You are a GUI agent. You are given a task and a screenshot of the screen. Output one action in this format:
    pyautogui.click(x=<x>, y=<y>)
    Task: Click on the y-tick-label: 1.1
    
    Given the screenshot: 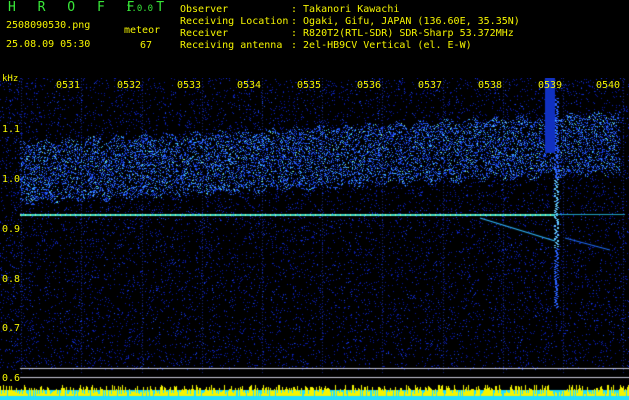 What is the action you would take?
    pyautogui.click(x=11, y=129)
    